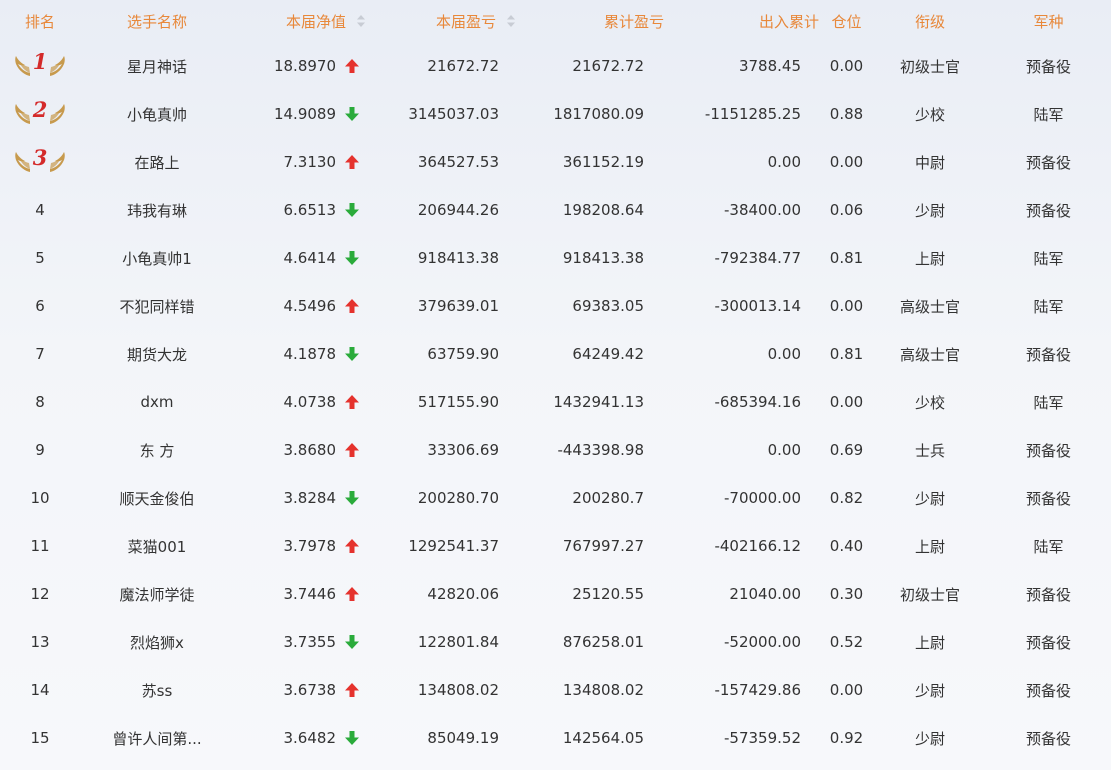 The width and height of the screenshot is (1111, 770). Describe the element at coordinates (846, 21) in the screenshot. I see `col-header-pos: 仓位` at that location.